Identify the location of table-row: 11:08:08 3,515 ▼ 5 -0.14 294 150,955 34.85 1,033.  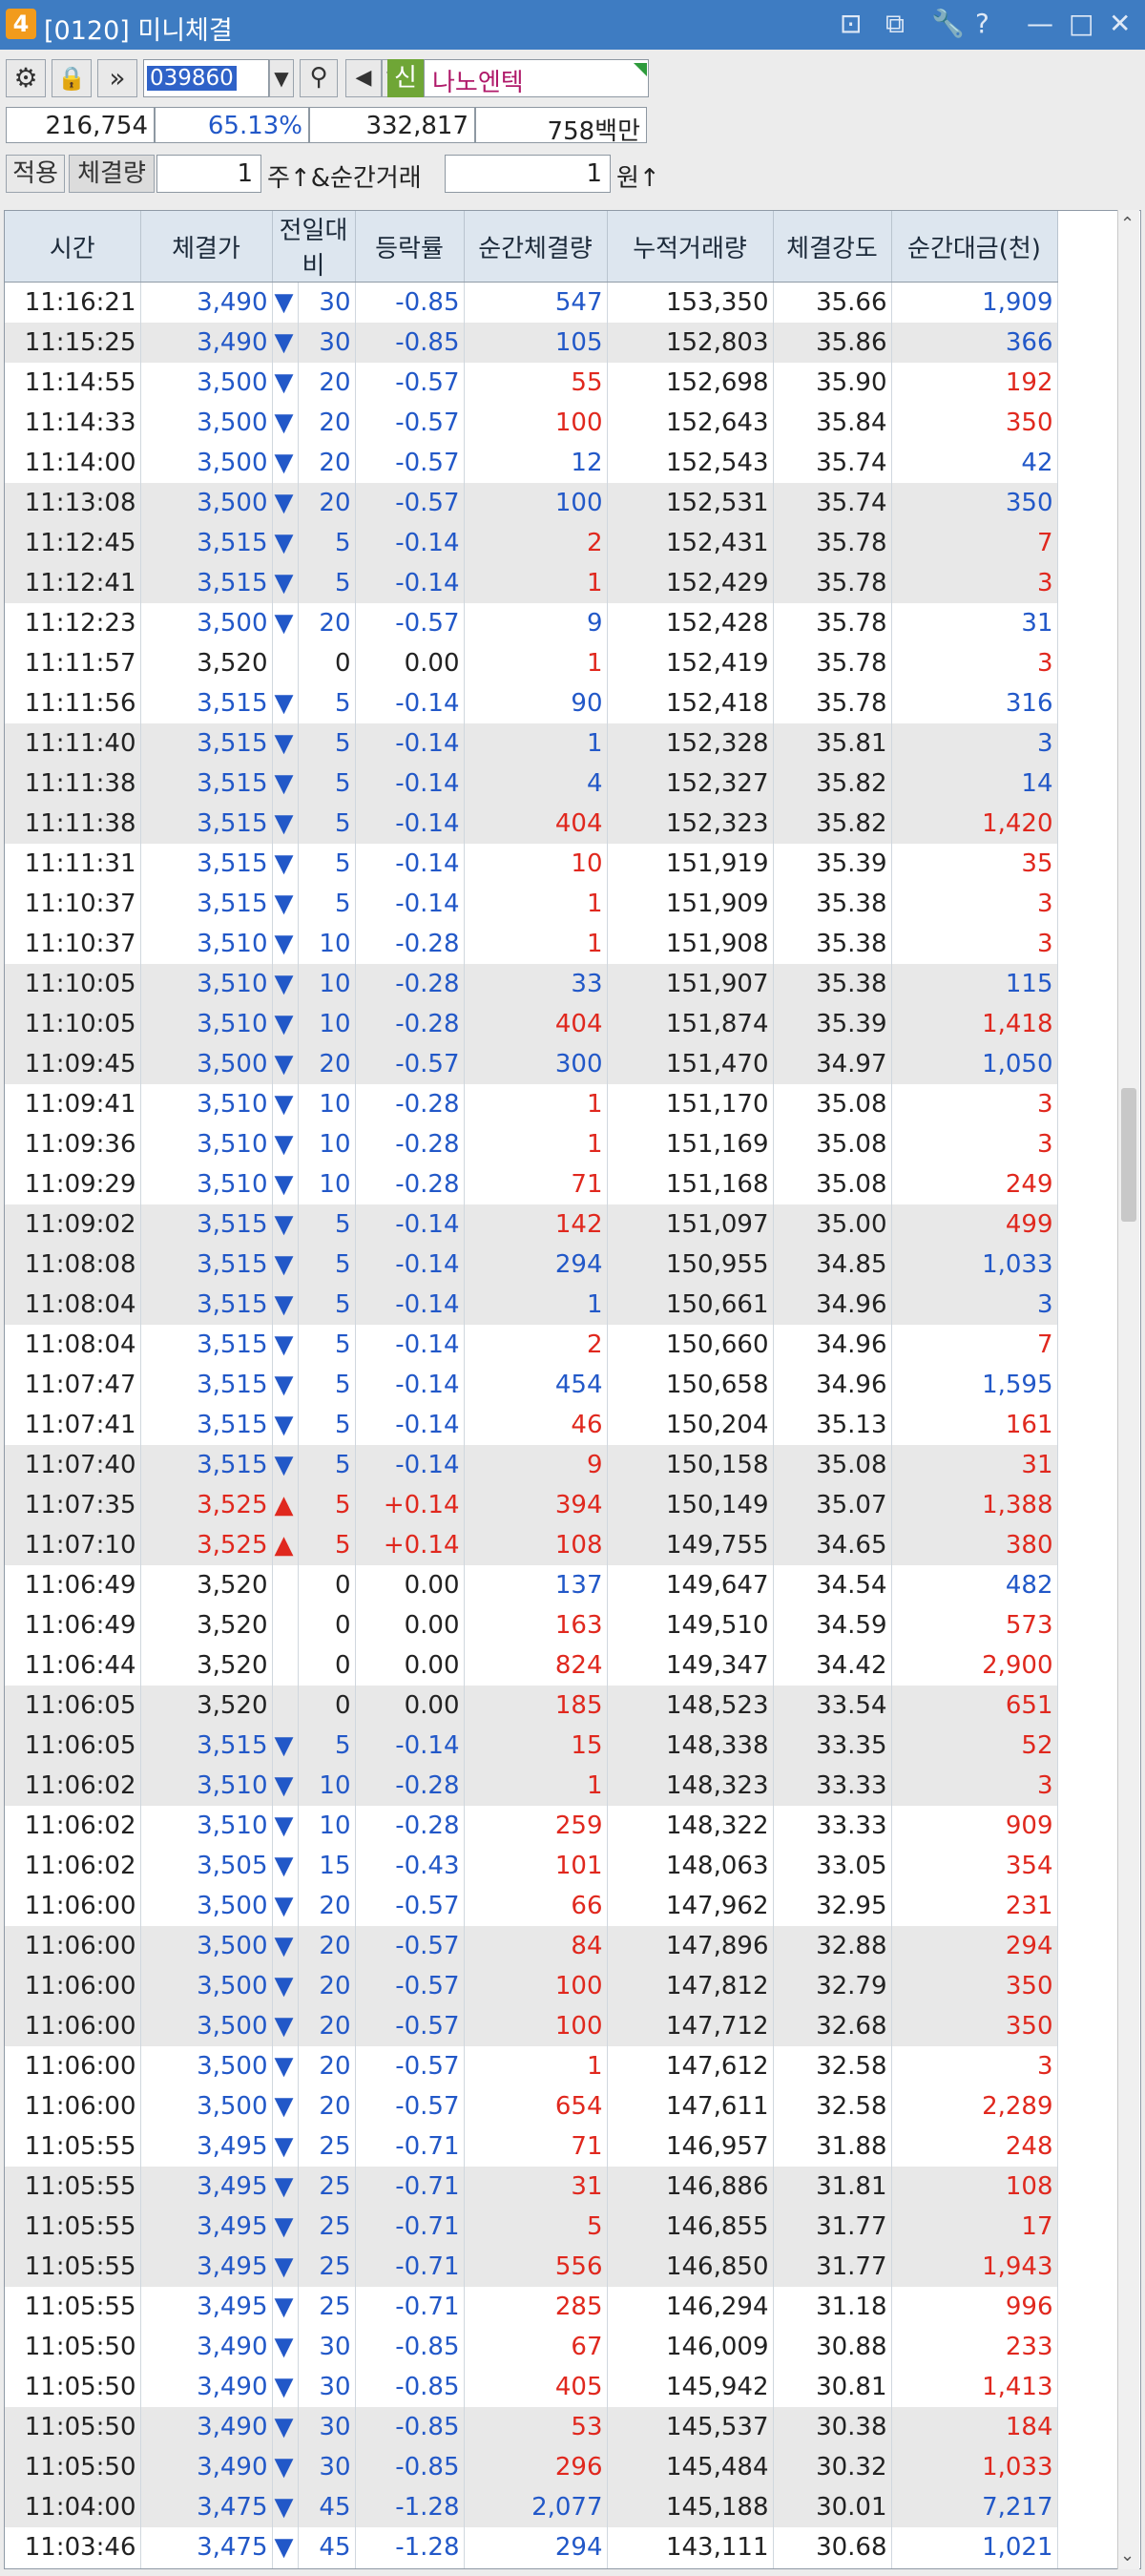
(531, 1265).